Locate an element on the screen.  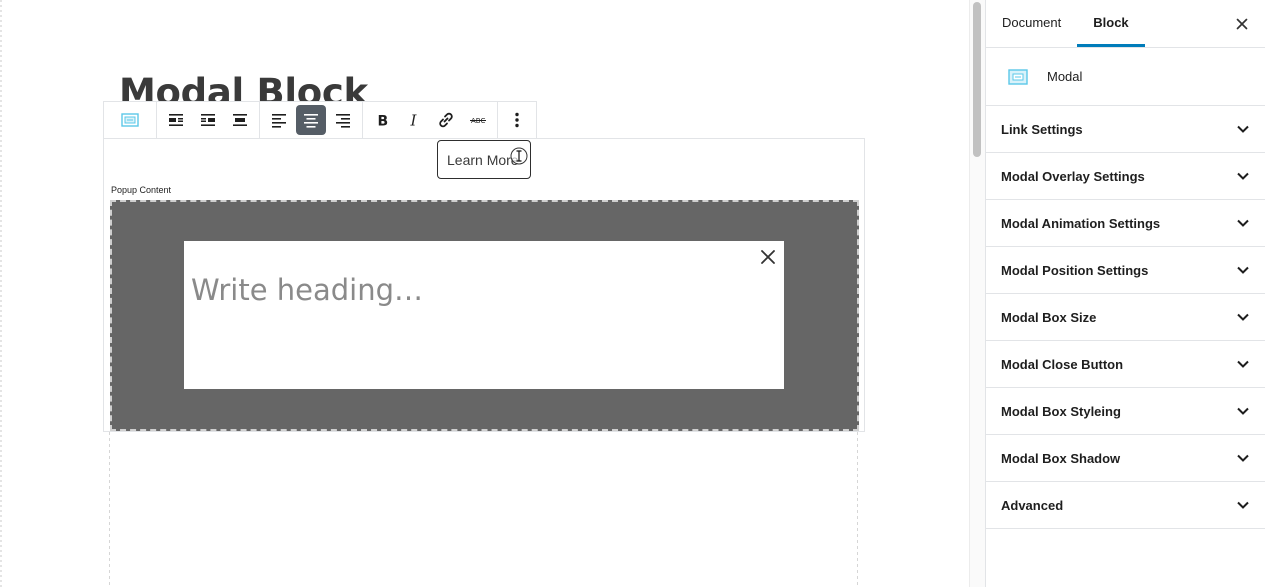
more-options-icon is located at coordinates (517, 120).